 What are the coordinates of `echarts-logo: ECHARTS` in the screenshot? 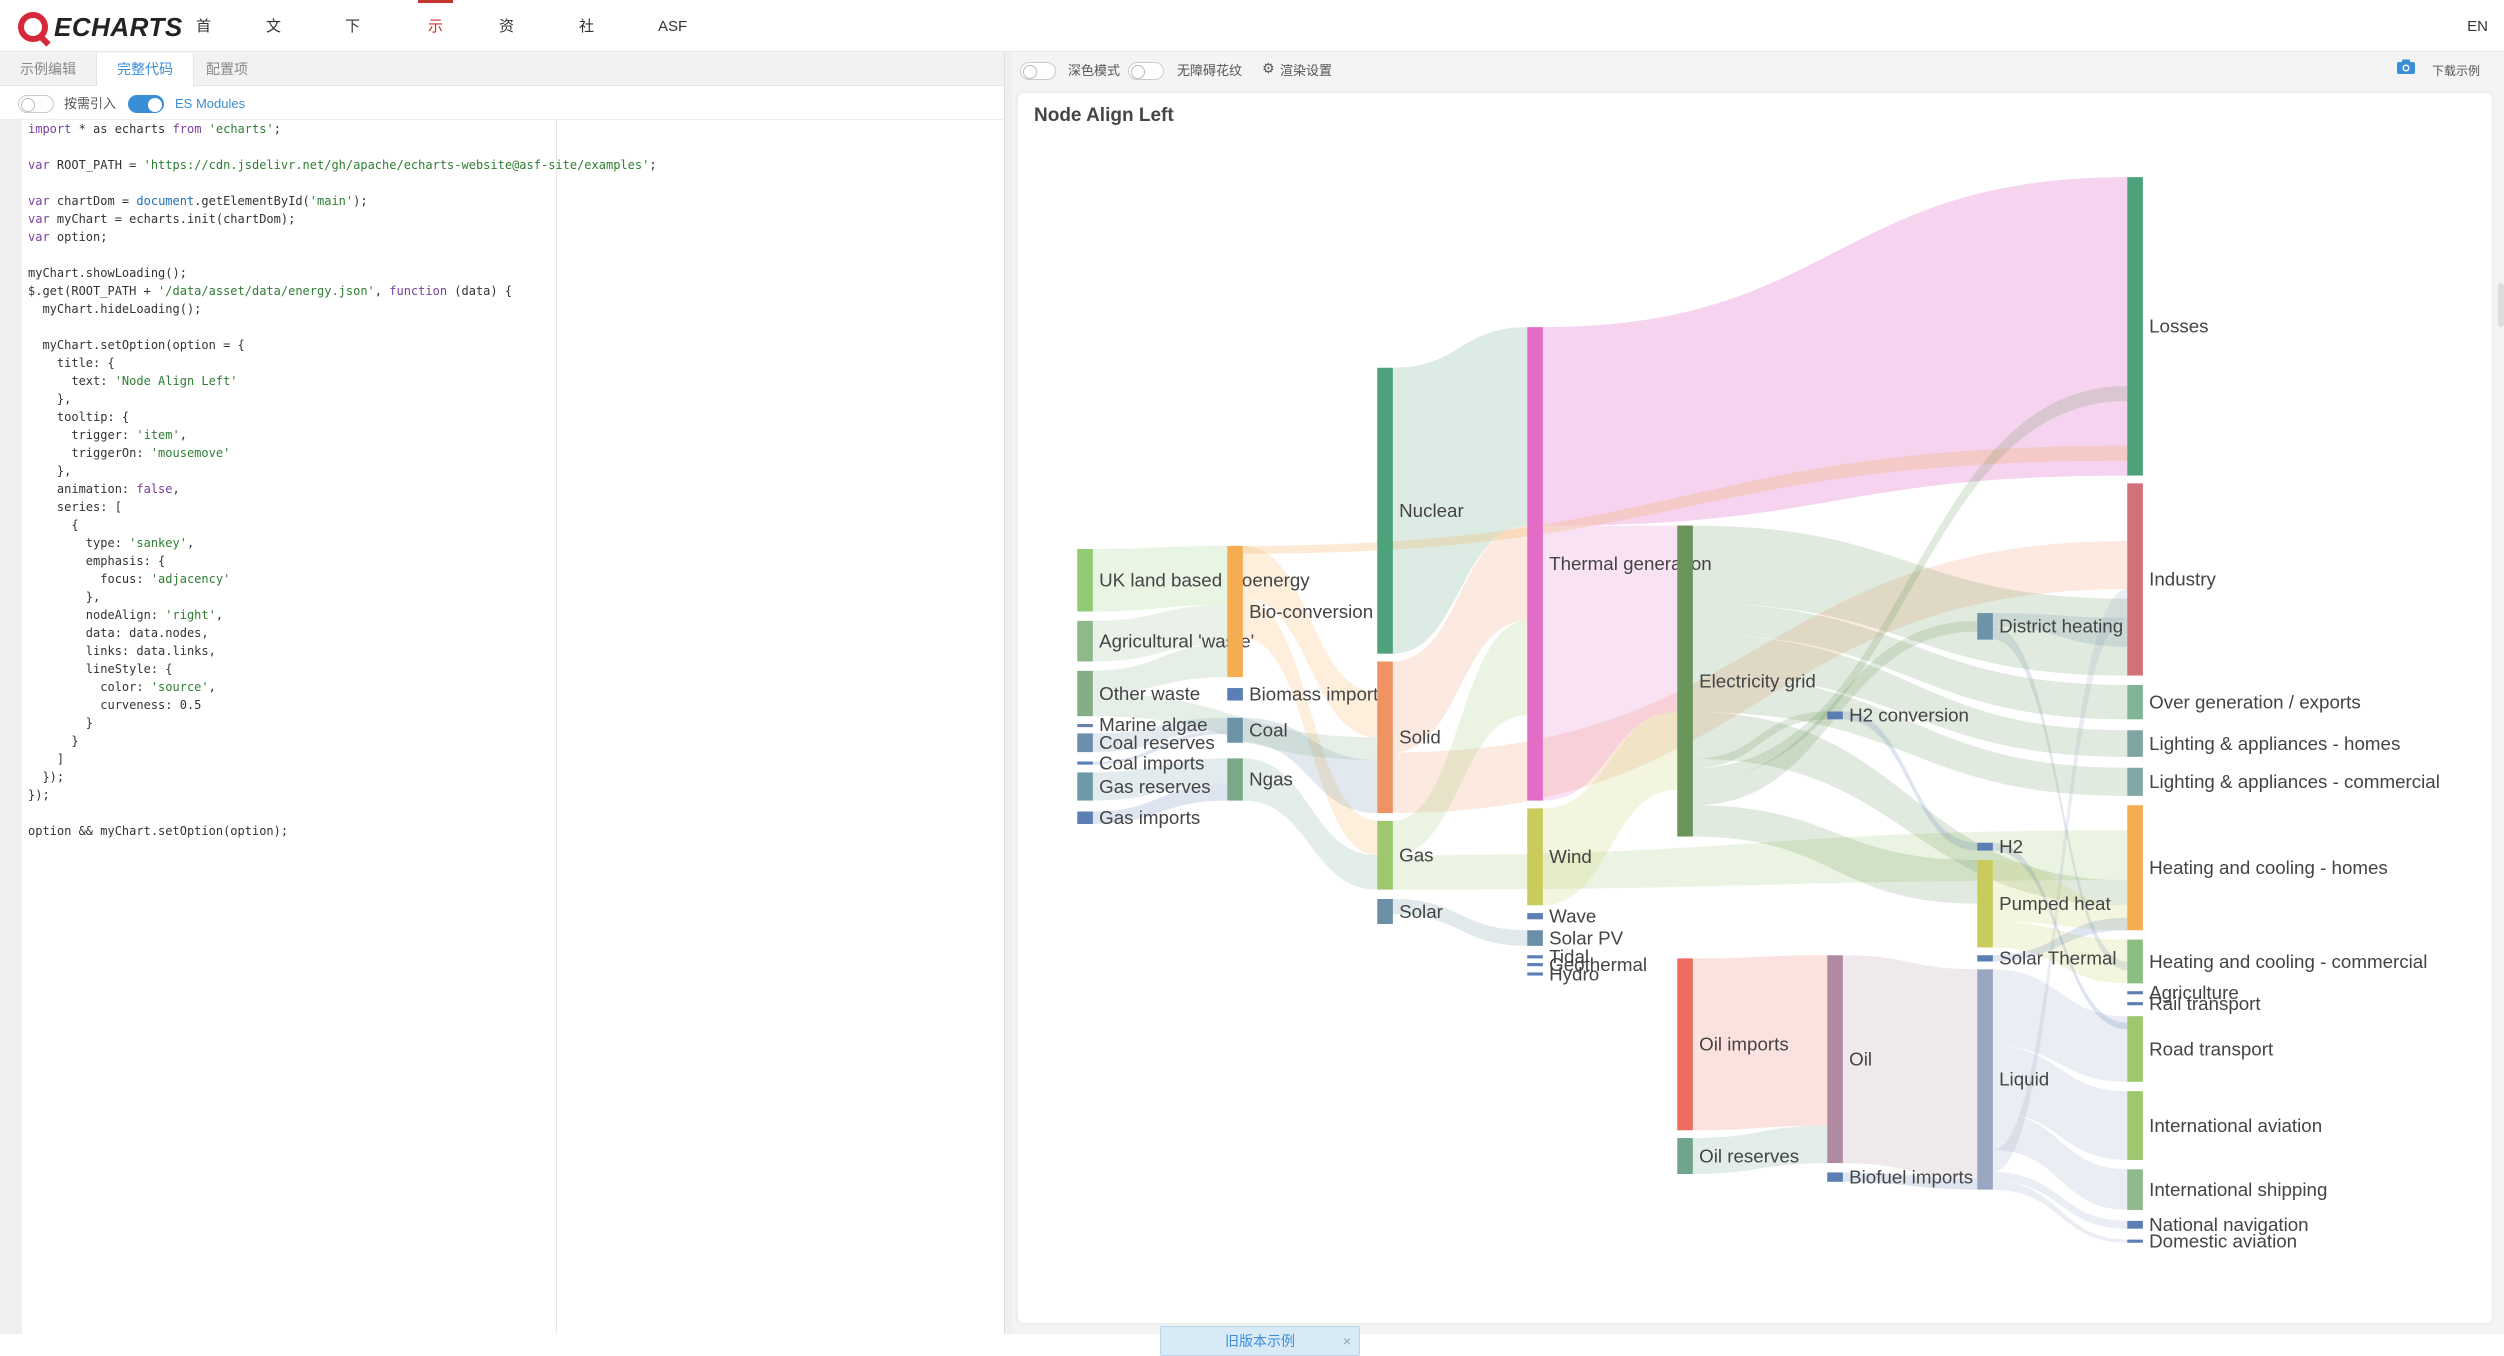 It's located at (100, 27).